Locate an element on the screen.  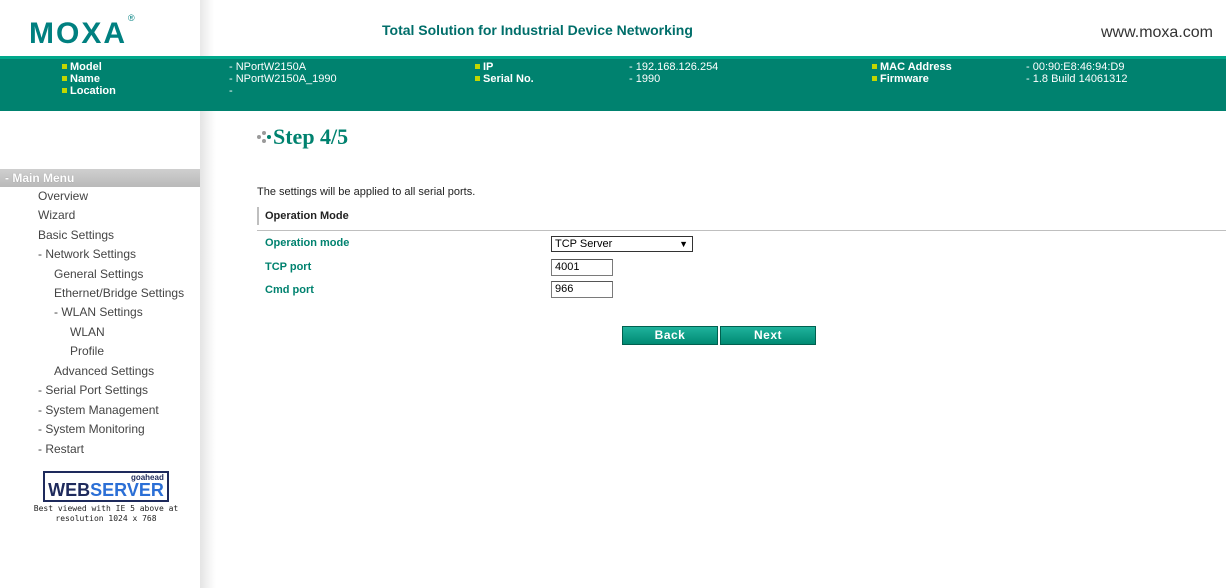
serial-label-text: Serial No. is located at coordinates (508, 79).